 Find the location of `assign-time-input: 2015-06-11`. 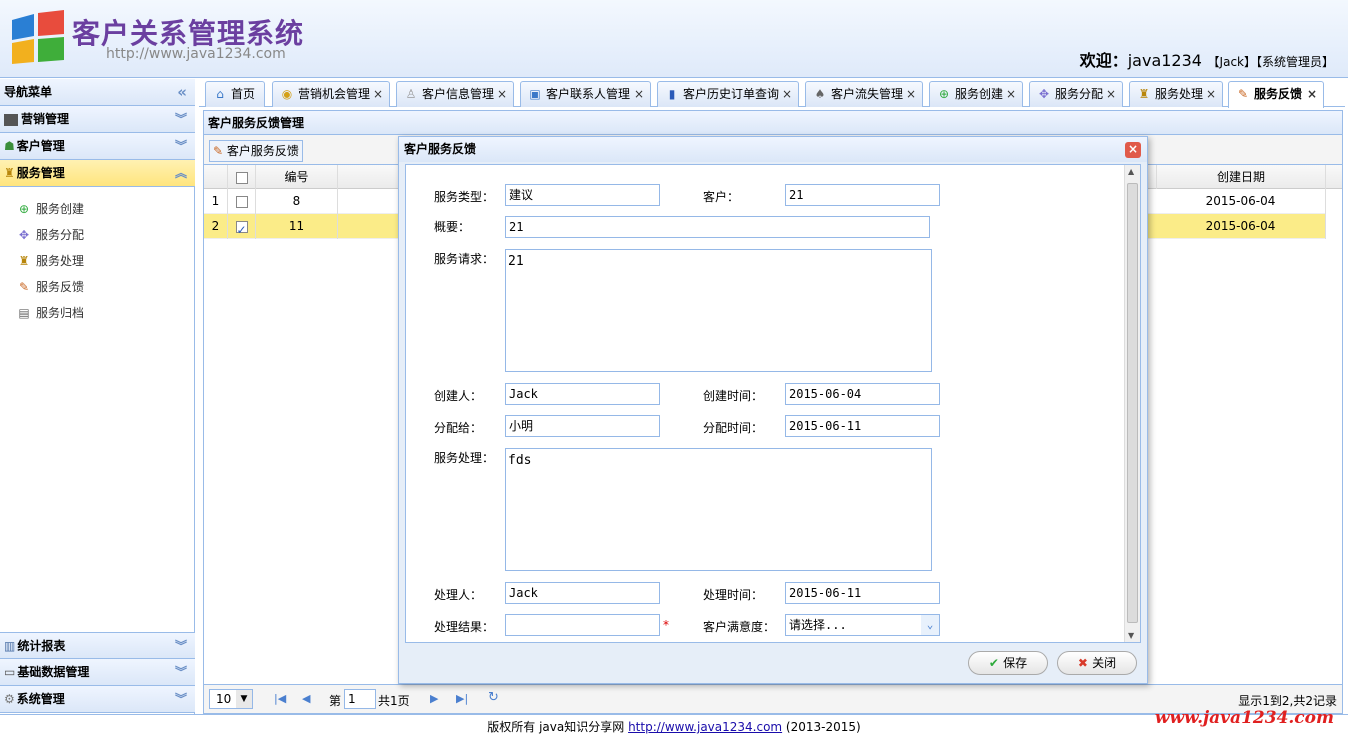

assign-time-input: 2015-06-11 is located at coordinates (862, 426).